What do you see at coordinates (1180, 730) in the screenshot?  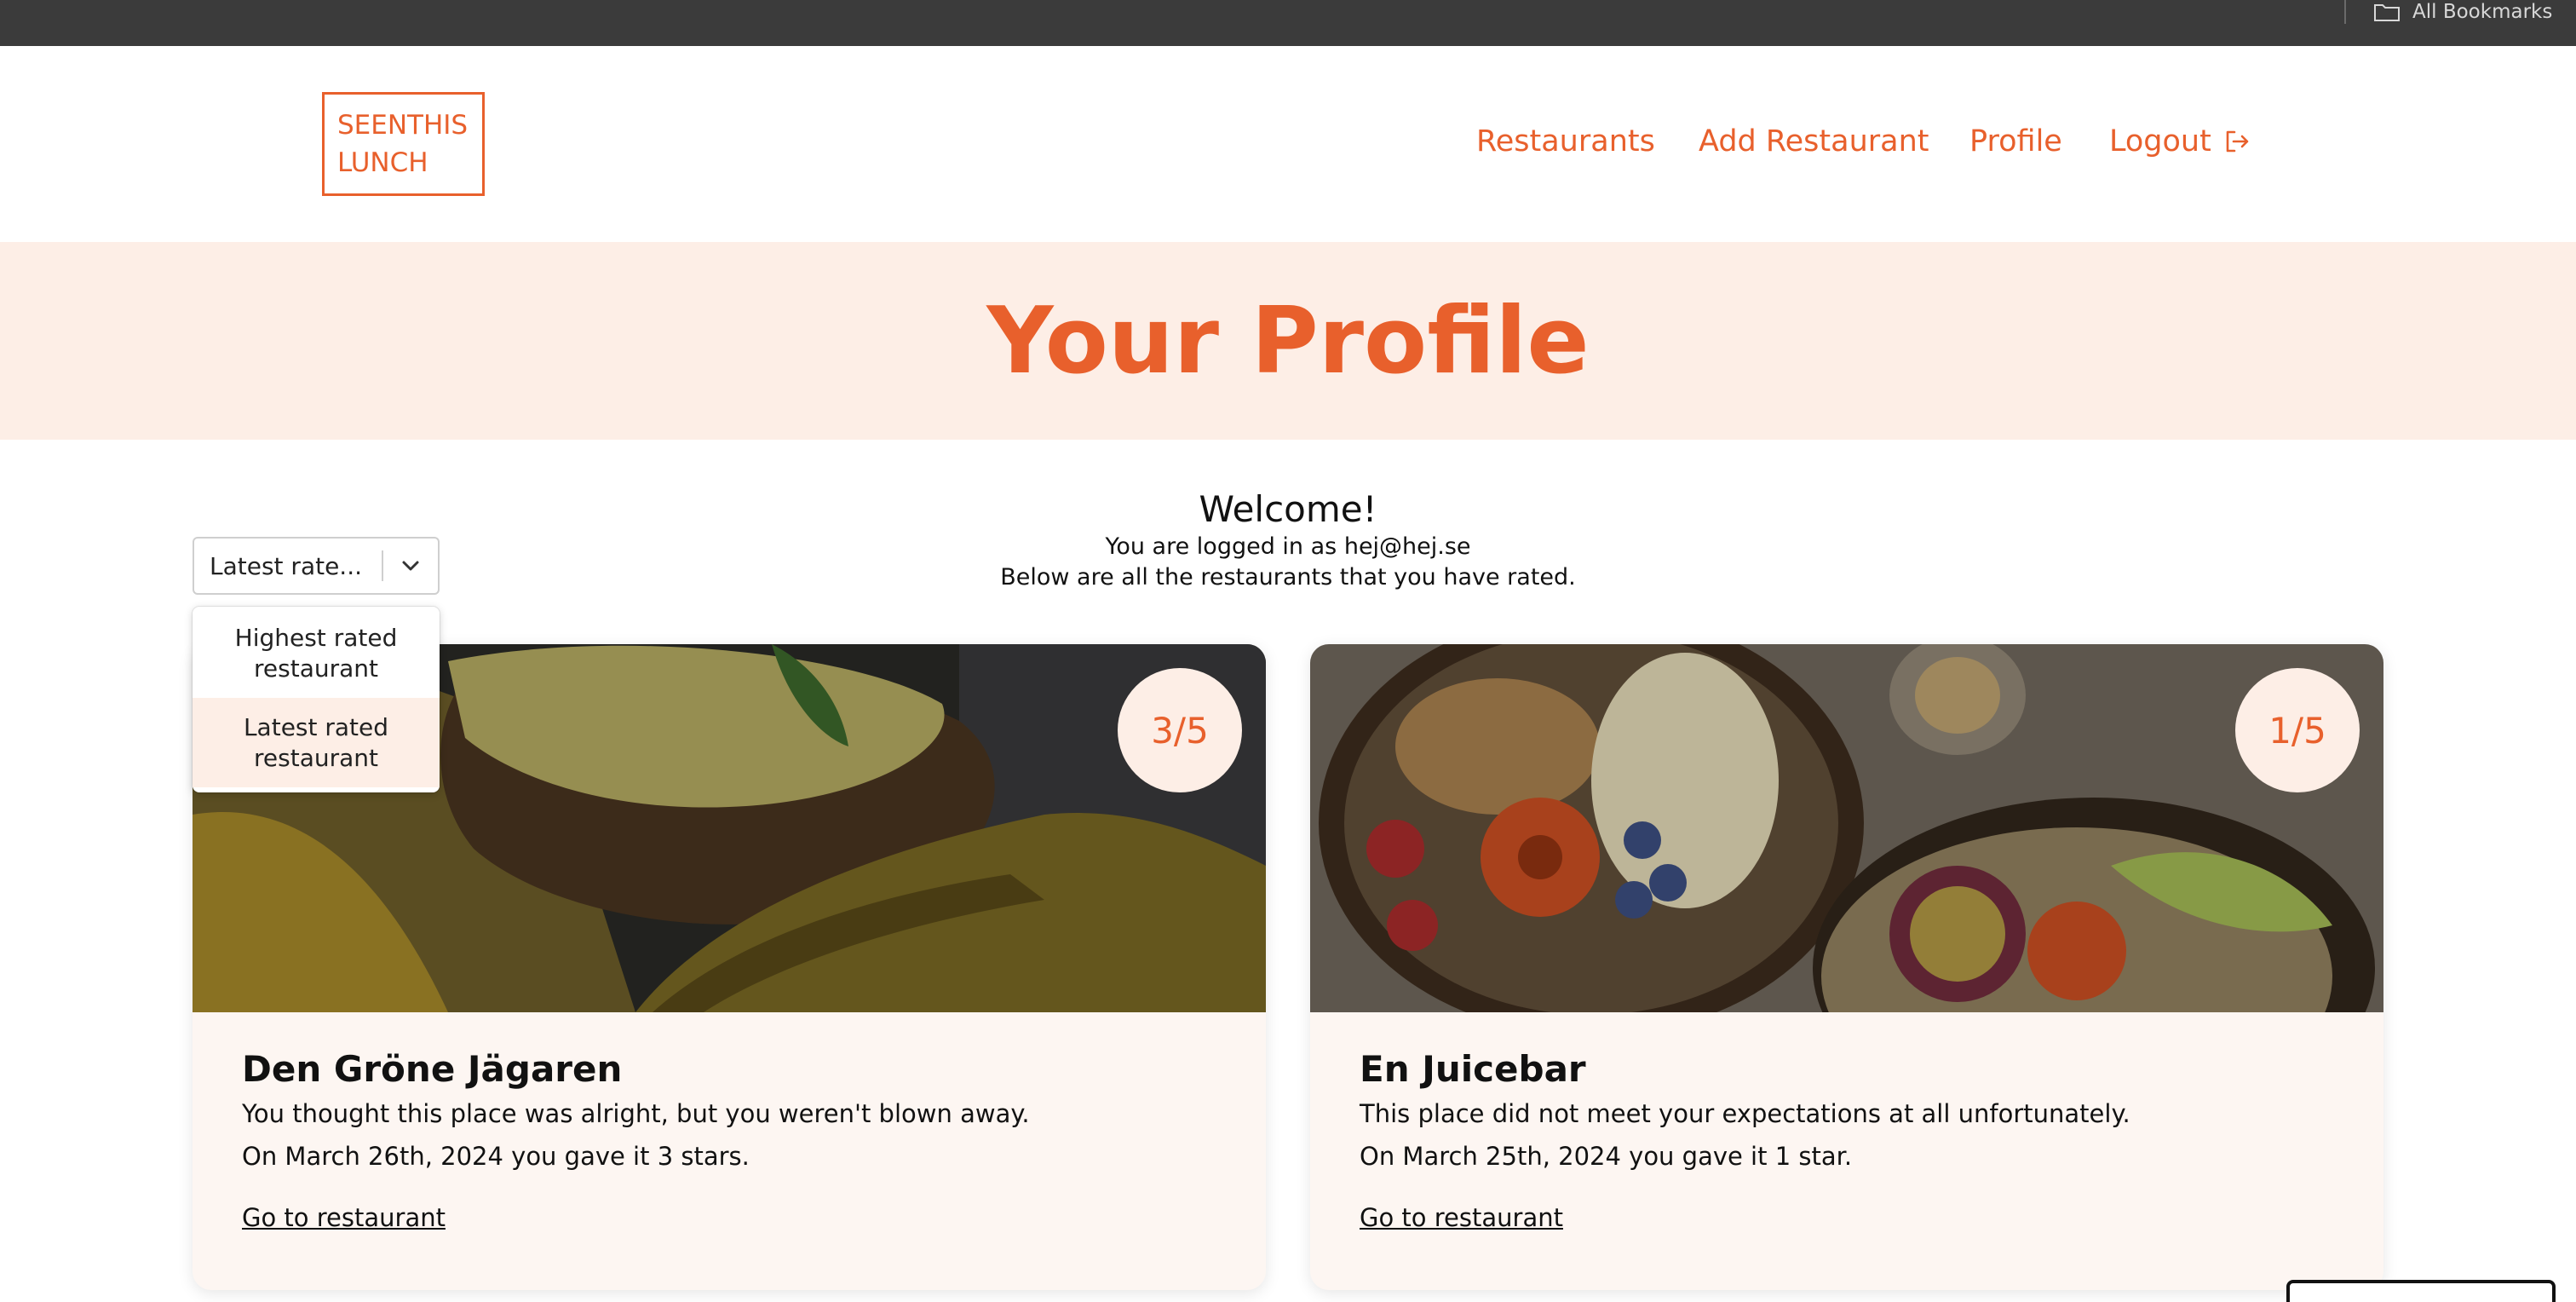 I see `rating-badge: 3/5` at bounding box center [1180, 730].